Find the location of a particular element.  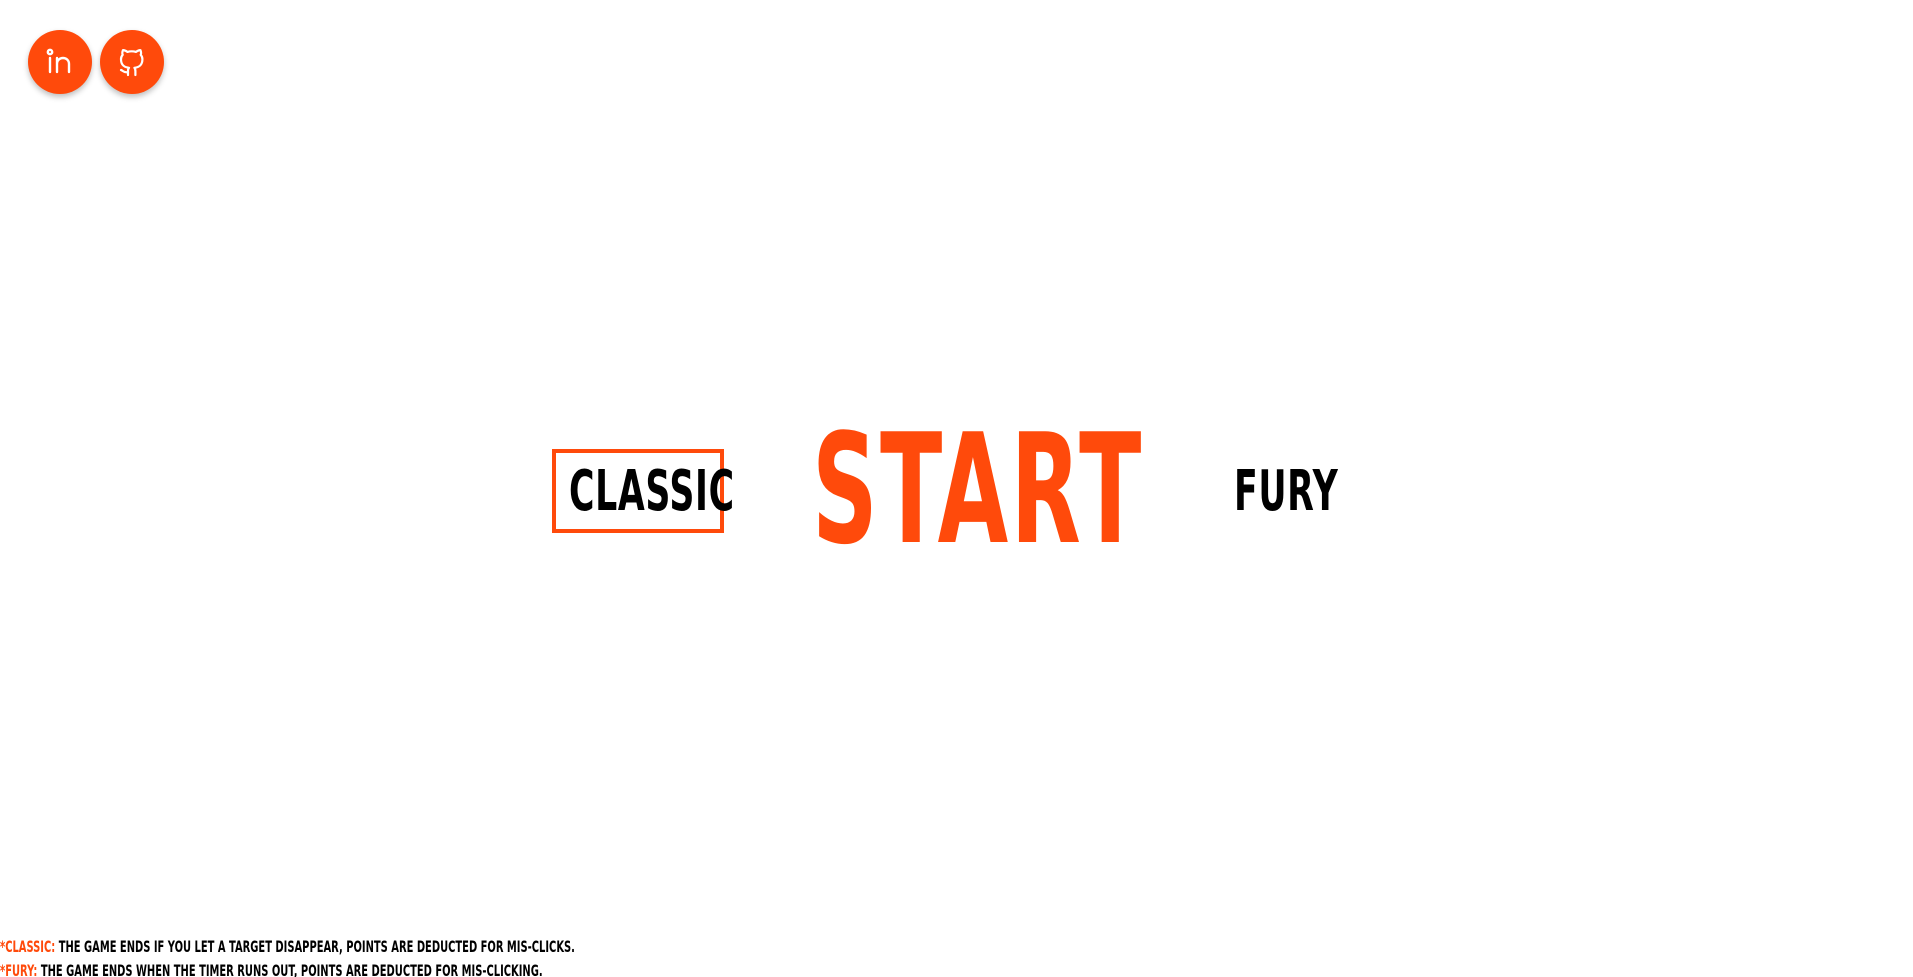

linkedin-icon is located at coordinates (58, 61).